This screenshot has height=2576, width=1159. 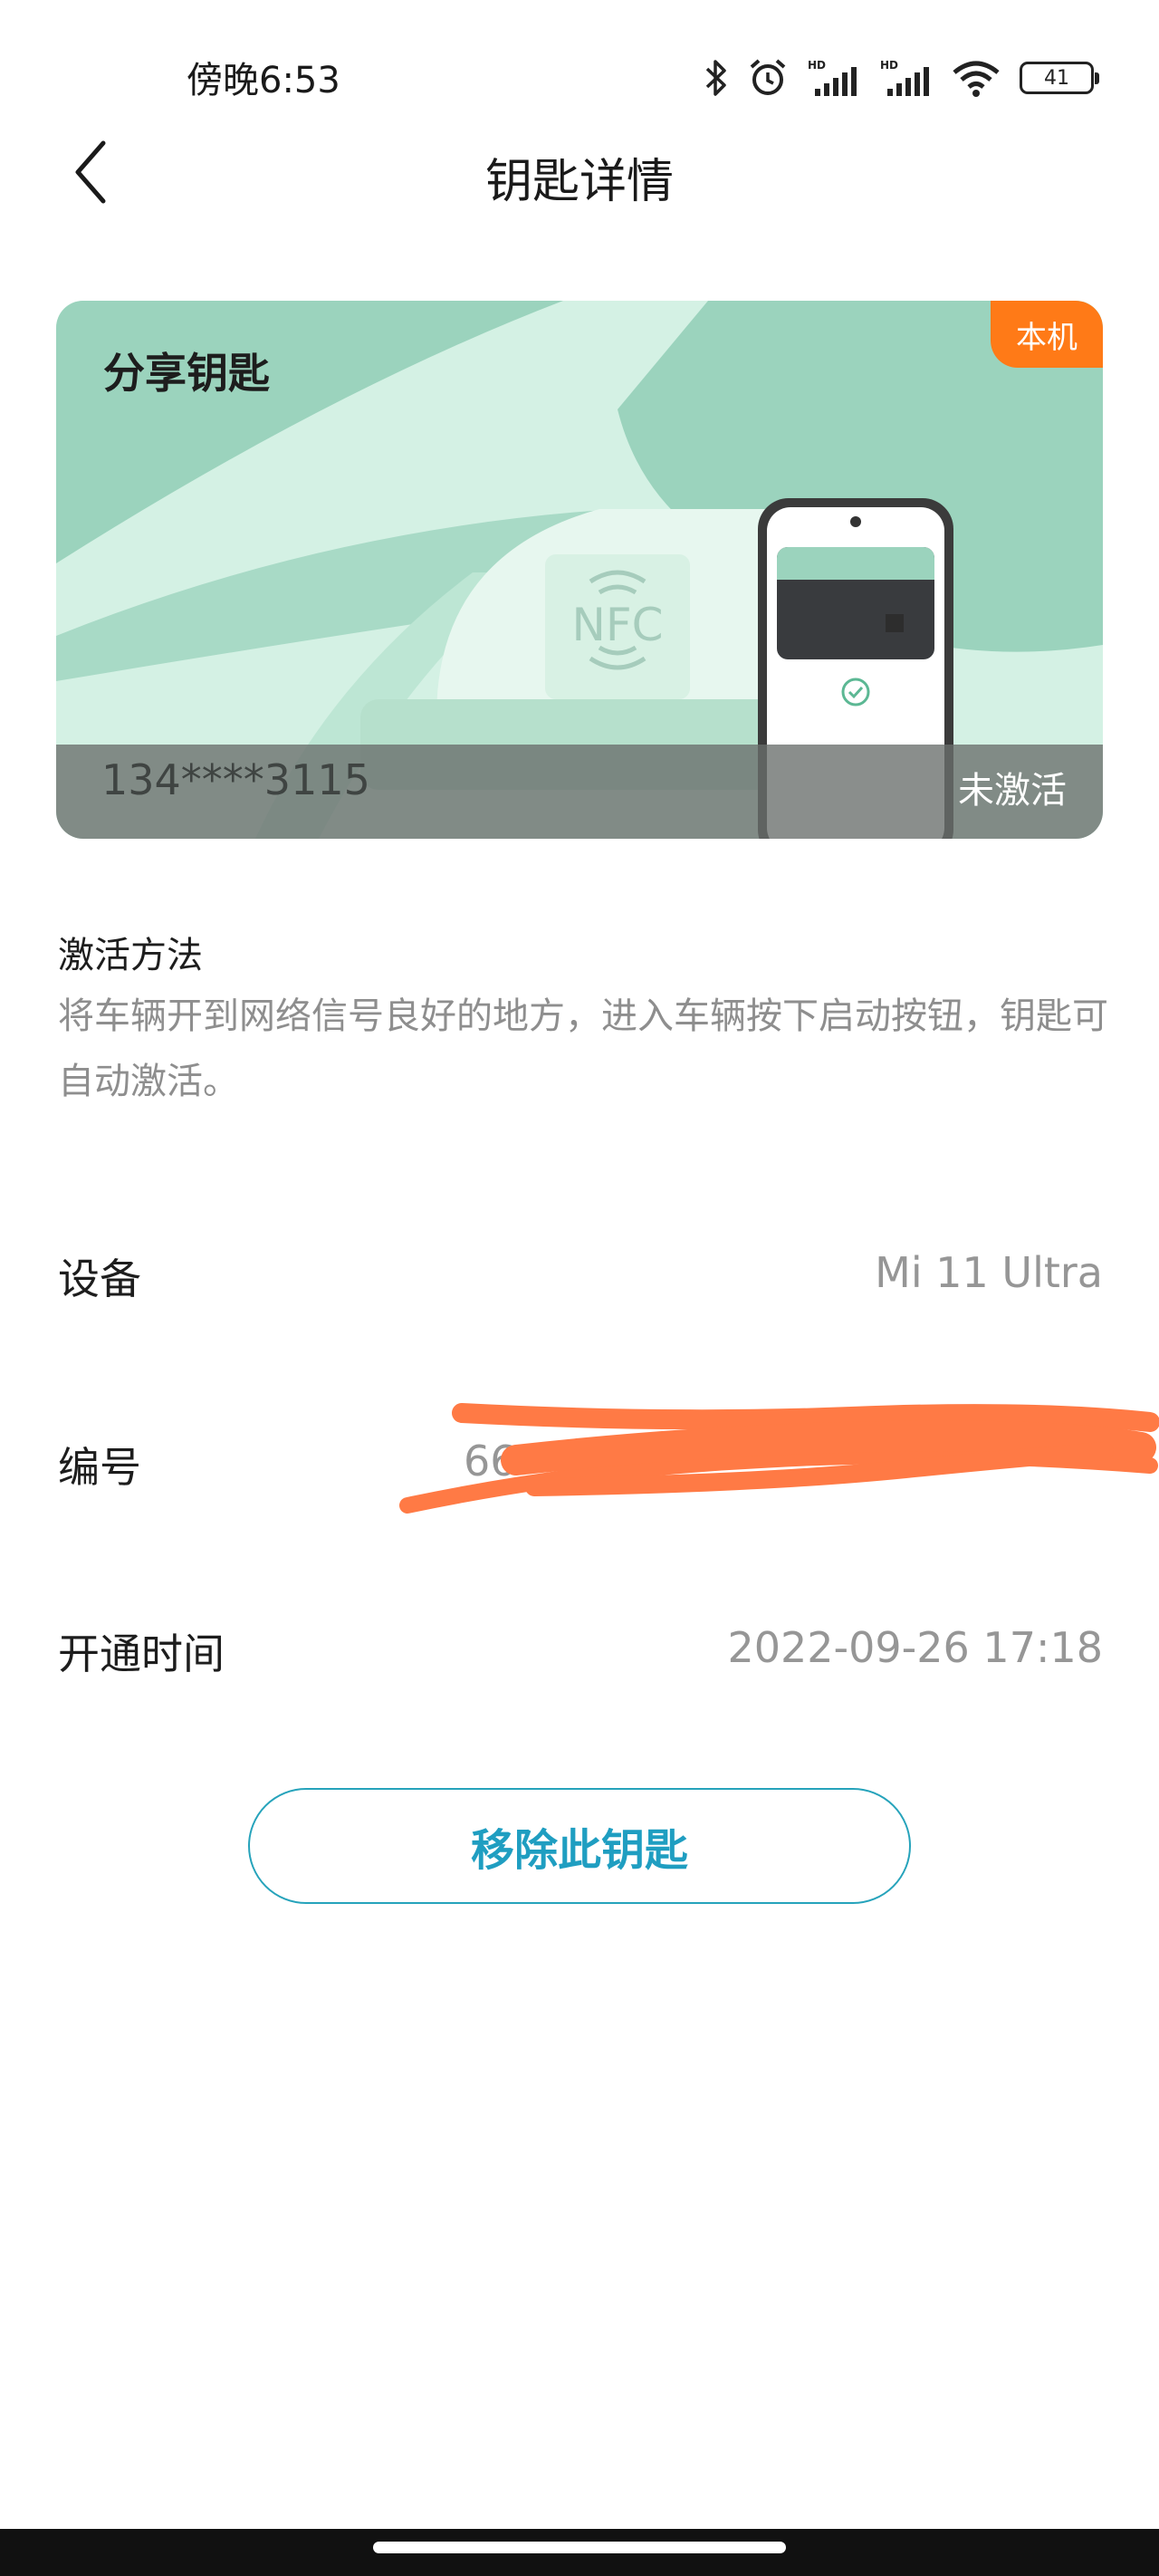 I want to click on status-icons: HD HD 41, so click(x=901, y=78).